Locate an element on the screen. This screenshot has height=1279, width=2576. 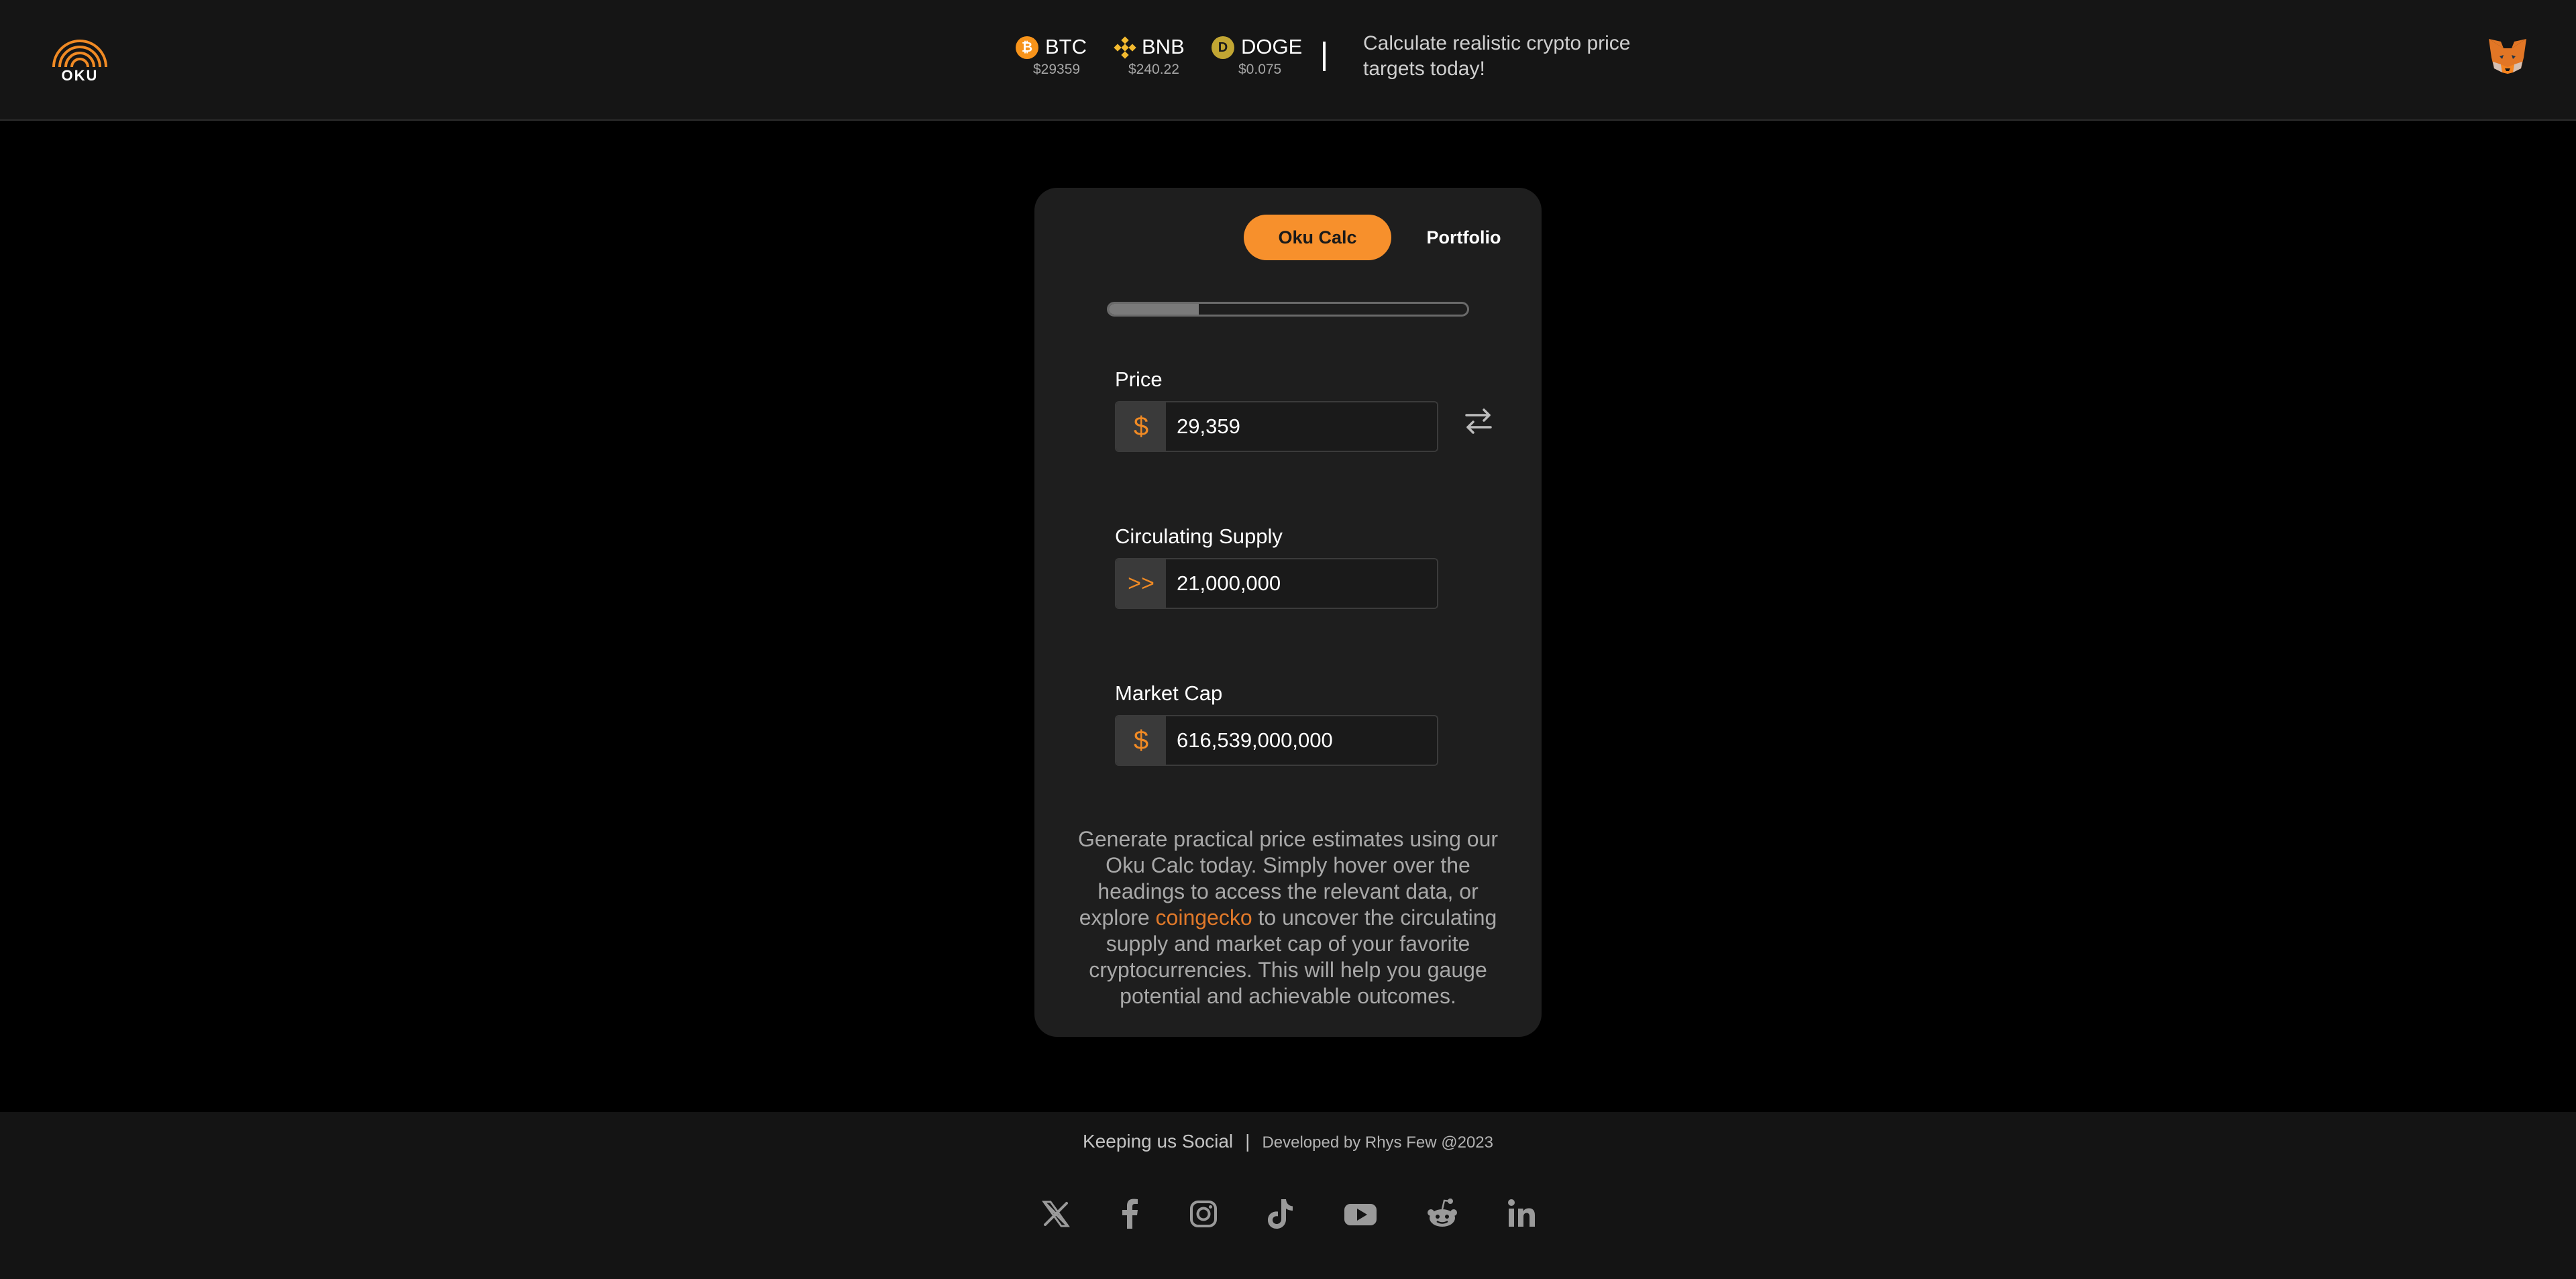
supply-field: >> is located at coordinates (1276, 583).